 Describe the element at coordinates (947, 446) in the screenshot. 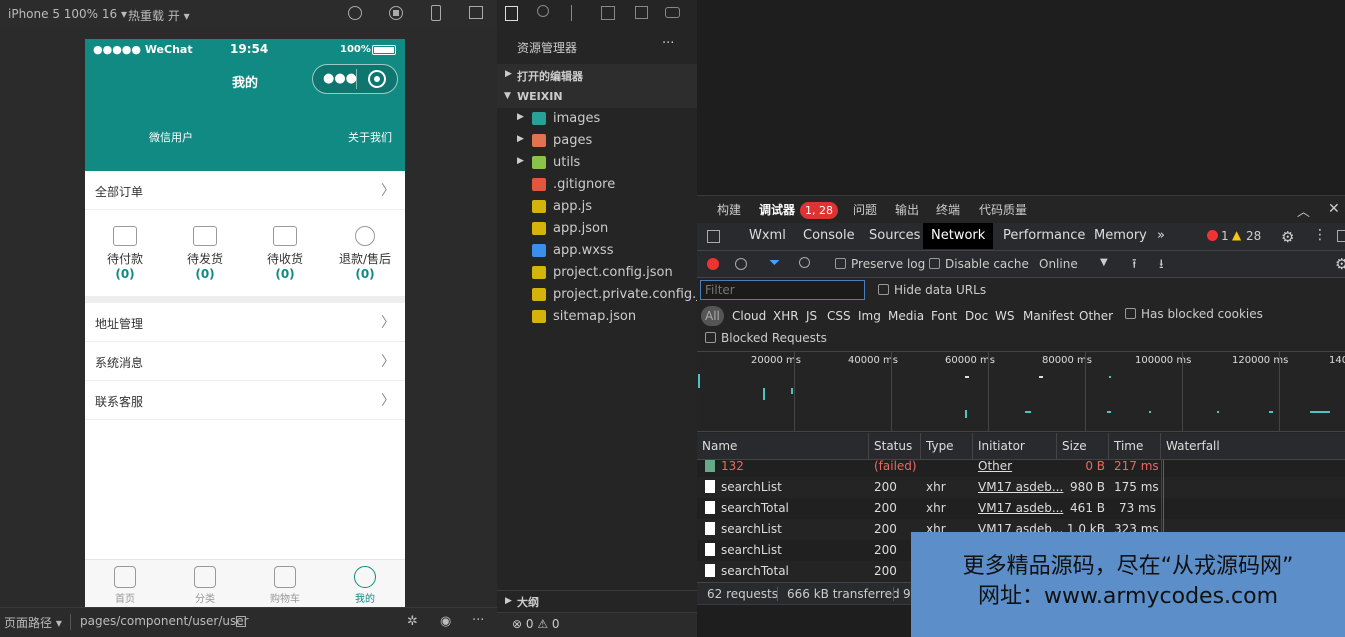

I see `col-type: Type` at that location.